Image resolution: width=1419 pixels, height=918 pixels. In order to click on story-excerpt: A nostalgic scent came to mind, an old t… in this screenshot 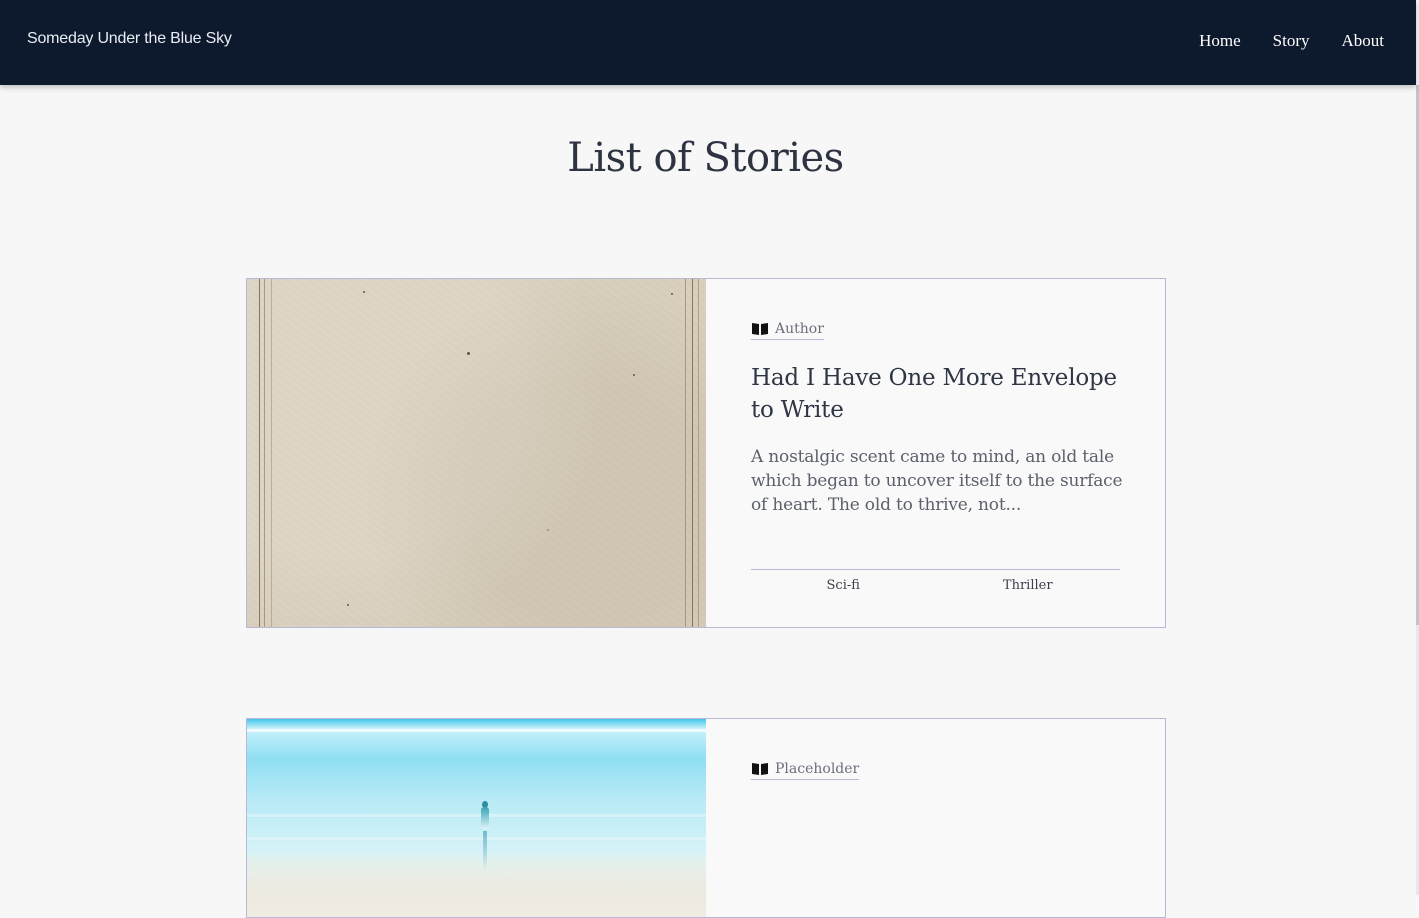, I will do `click(937, 481)`.